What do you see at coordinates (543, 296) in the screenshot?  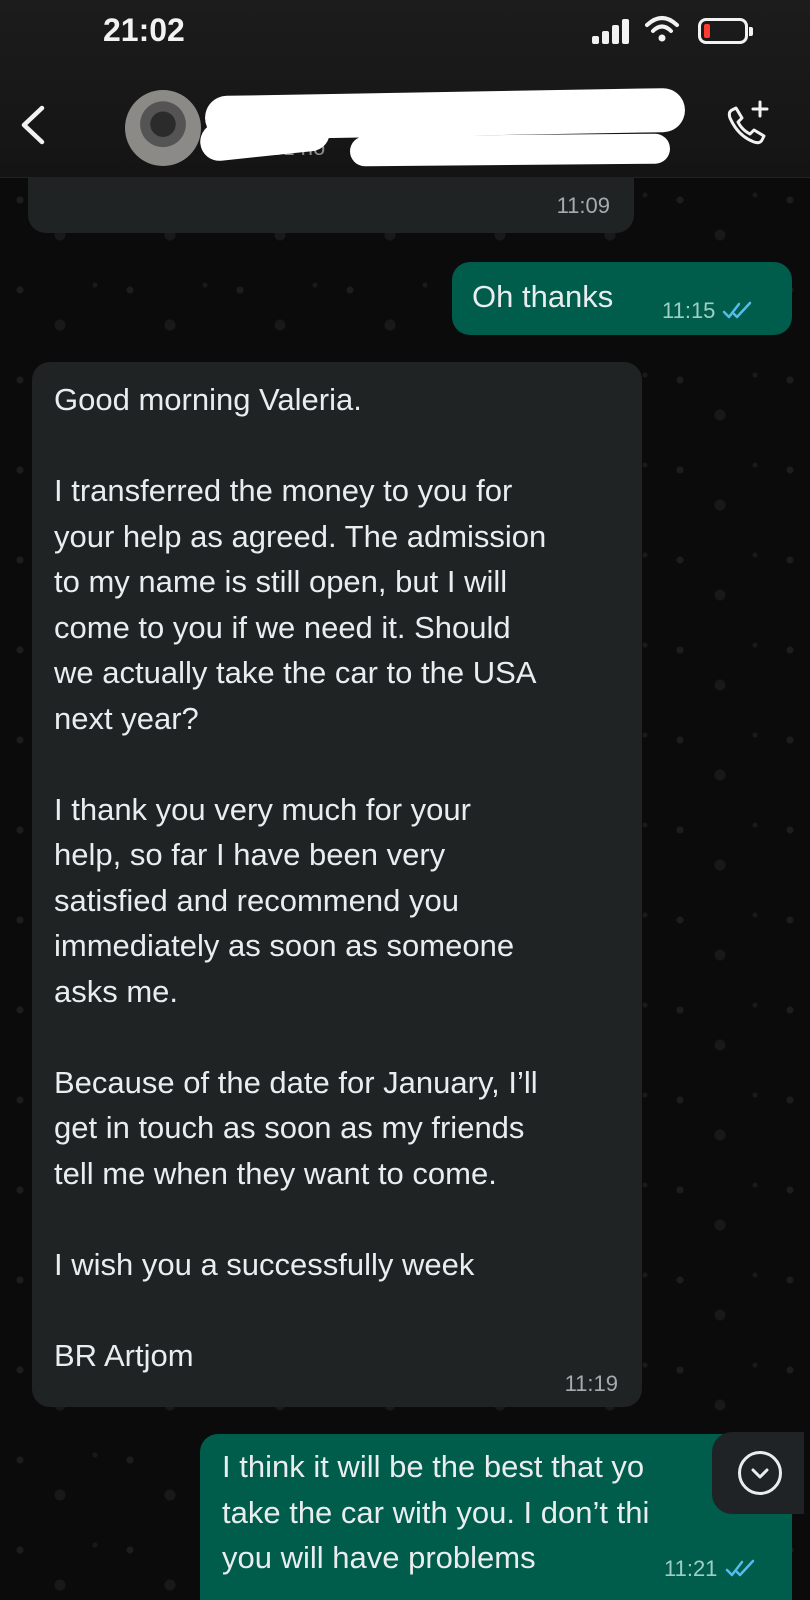 I see `message-text: Oh thanks` at bounding box center [543, 296].